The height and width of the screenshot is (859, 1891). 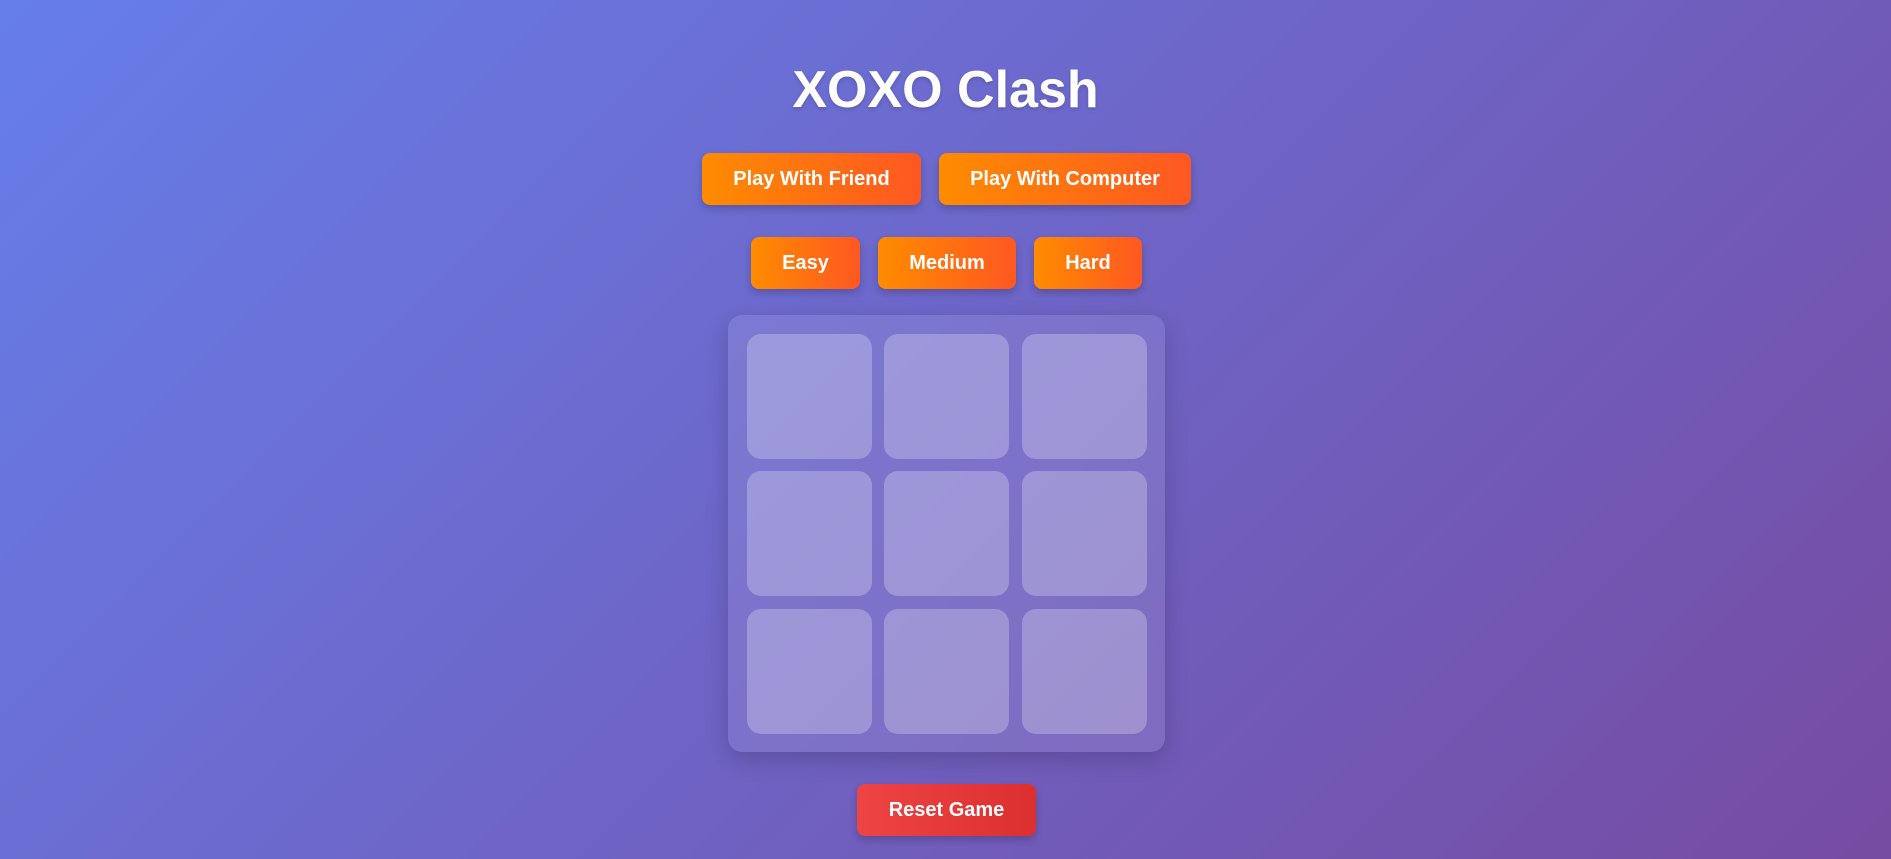 I want to click on difficulty-easy-button: Easy, so click(x=805, y=263).